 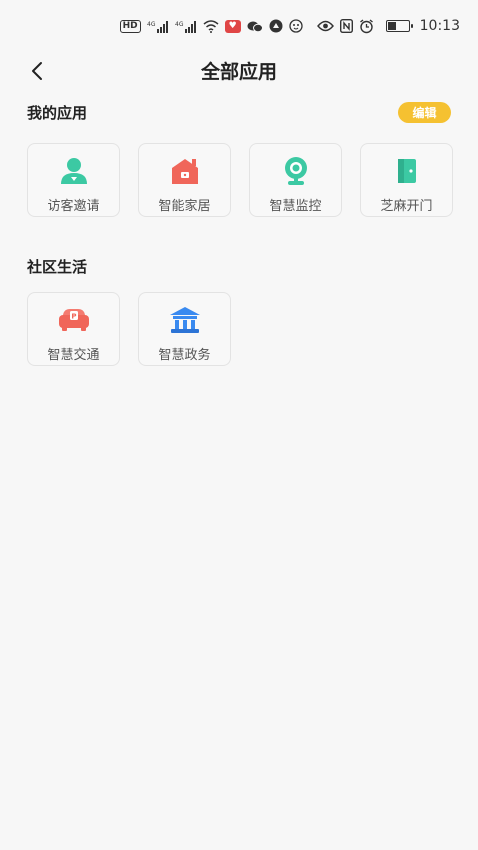 I want to click on chevron-left-icon, so click(x=37, y=71).